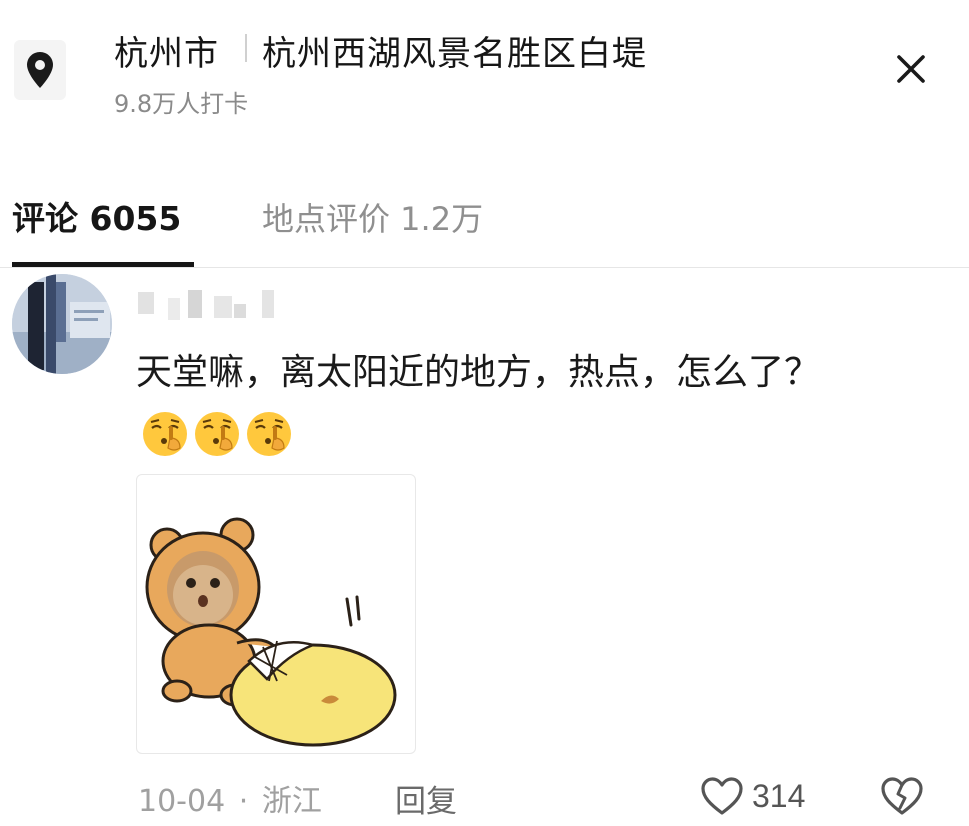 The image size is (969, 826). Describe the element at coordinates (166, 50) in the screenshot. I see `city-name: 杭州市` at that location.